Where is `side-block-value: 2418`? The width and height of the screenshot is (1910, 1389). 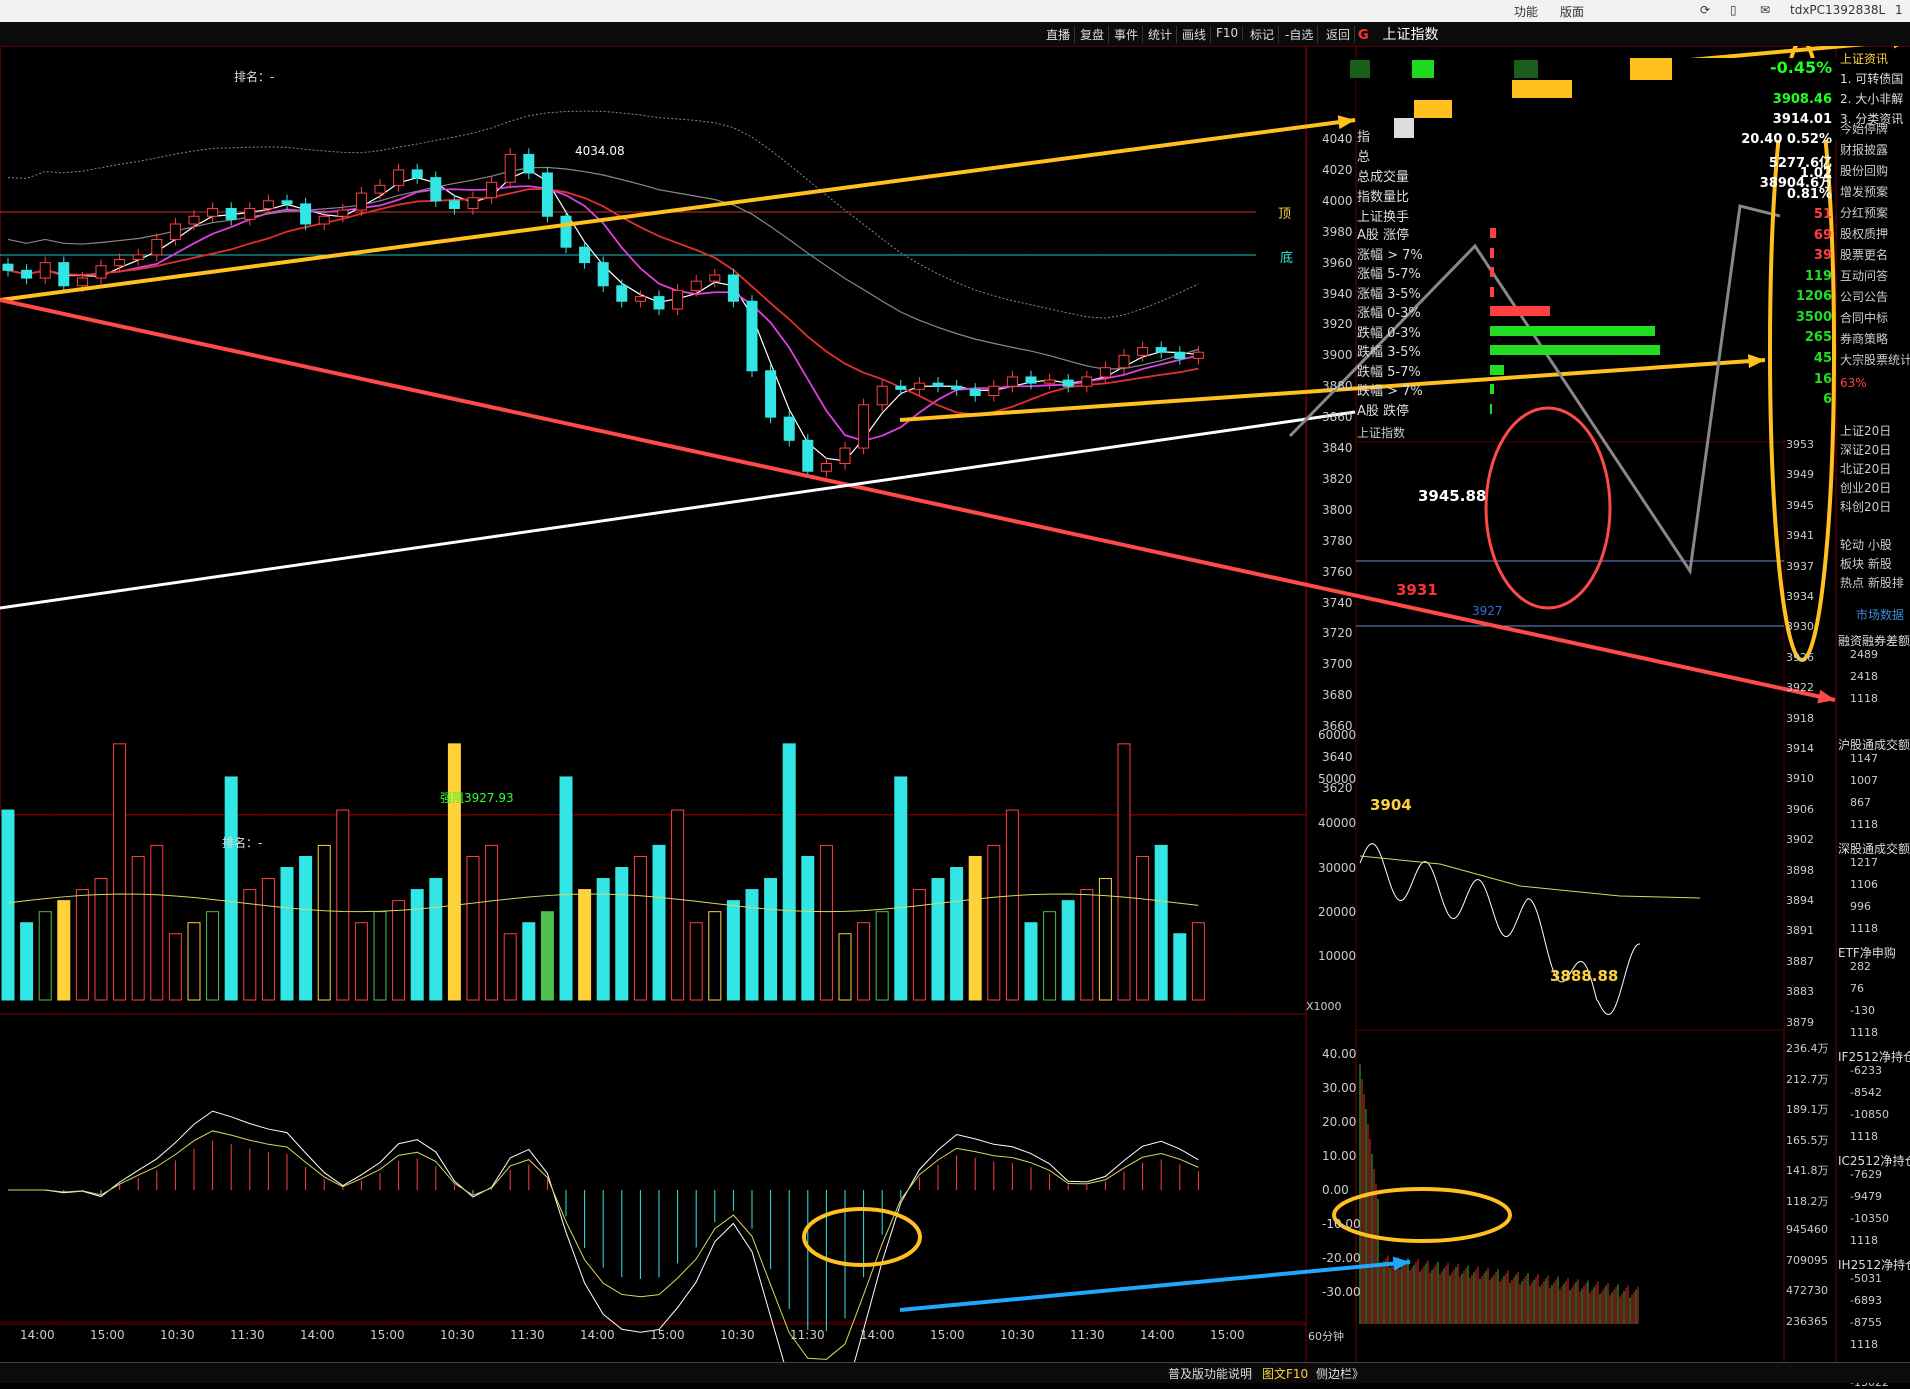
side-block-value: 2418 is located at coordinates (1864, 676).